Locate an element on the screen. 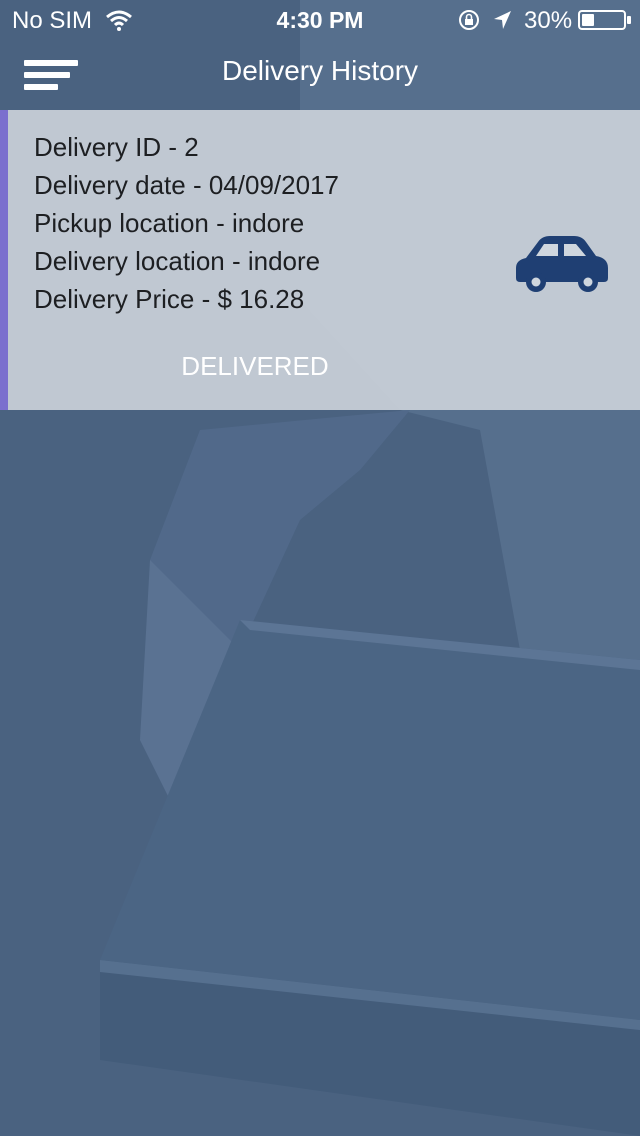 The width and height of the screenshot is (640, 1136). navigation-bar: Delivery History is located at coordinates (320, 75).